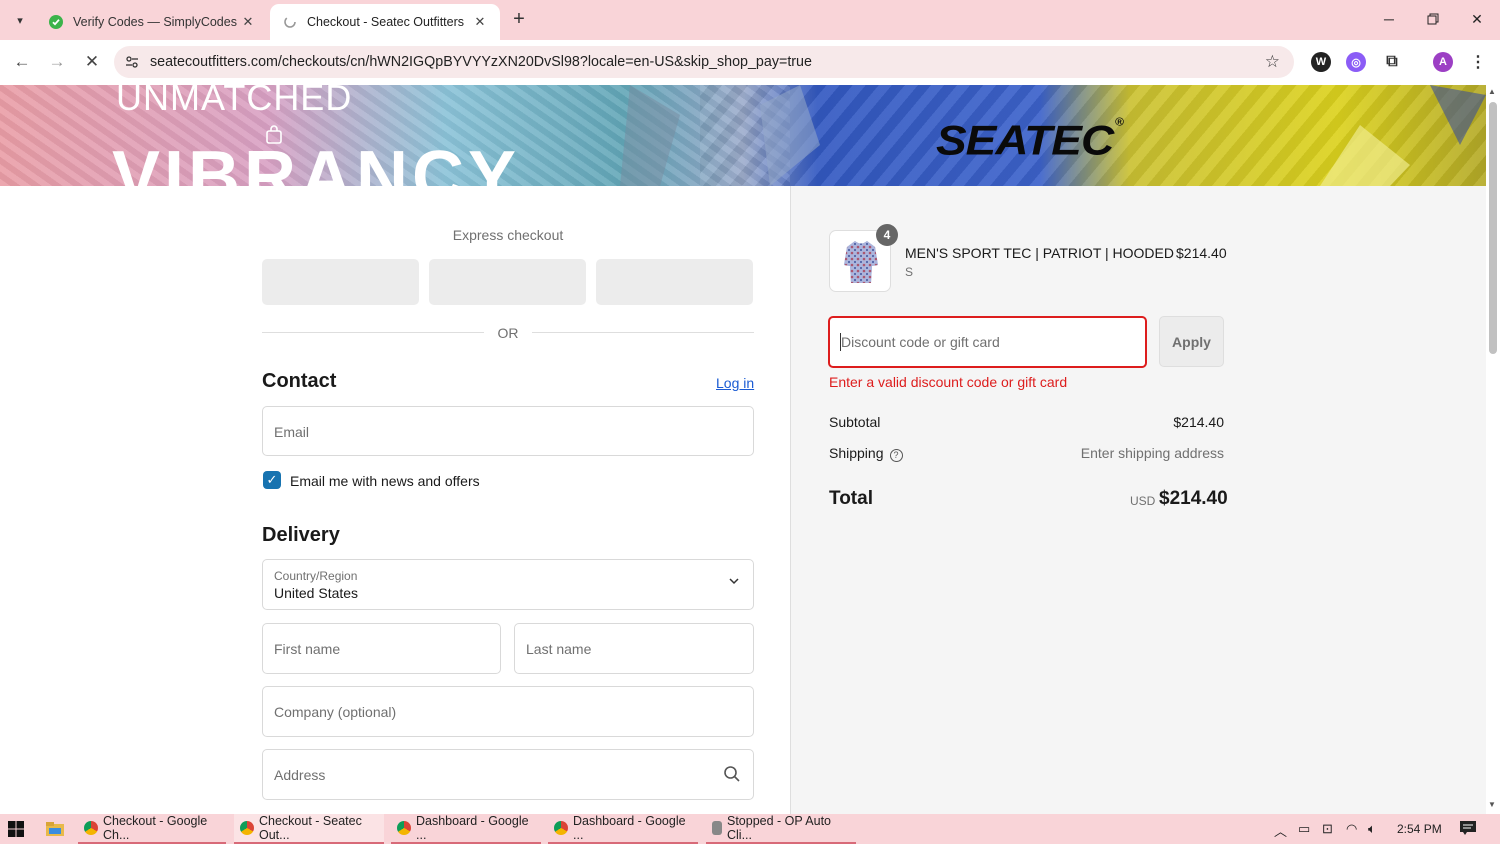 The height and width of the screenshot is (844, 1500). Describe the element at coordinates (855, 422) in the screenshot. I see `subtotal-label: Subtotal` at that location.